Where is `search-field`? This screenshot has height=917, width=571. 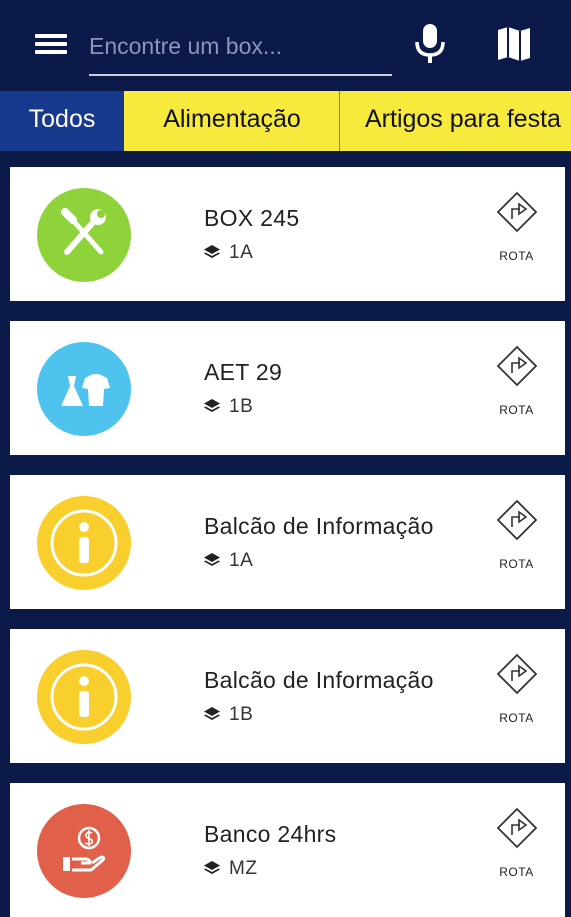
search-field is located at coordinates (240, 48).